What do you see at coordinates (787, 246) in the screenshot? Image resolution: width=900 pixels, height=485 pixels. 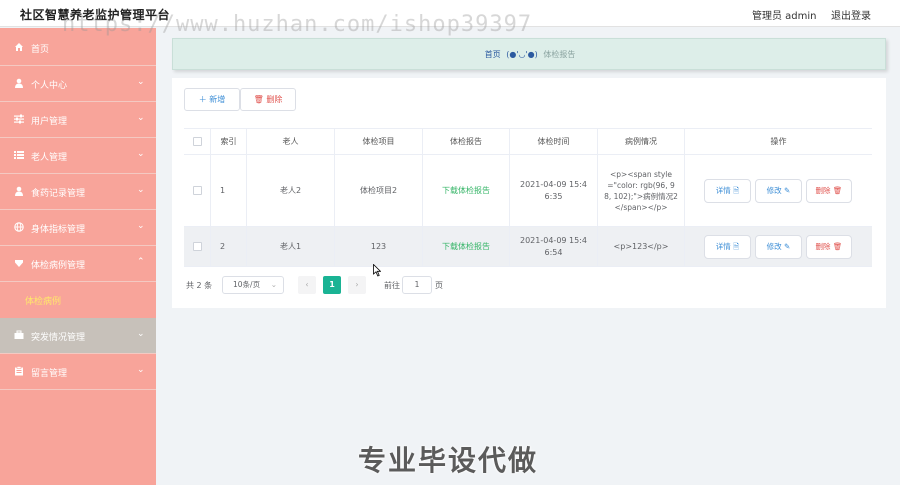 I see `pencil-icon: ✎` at bounding box center [787, 246].